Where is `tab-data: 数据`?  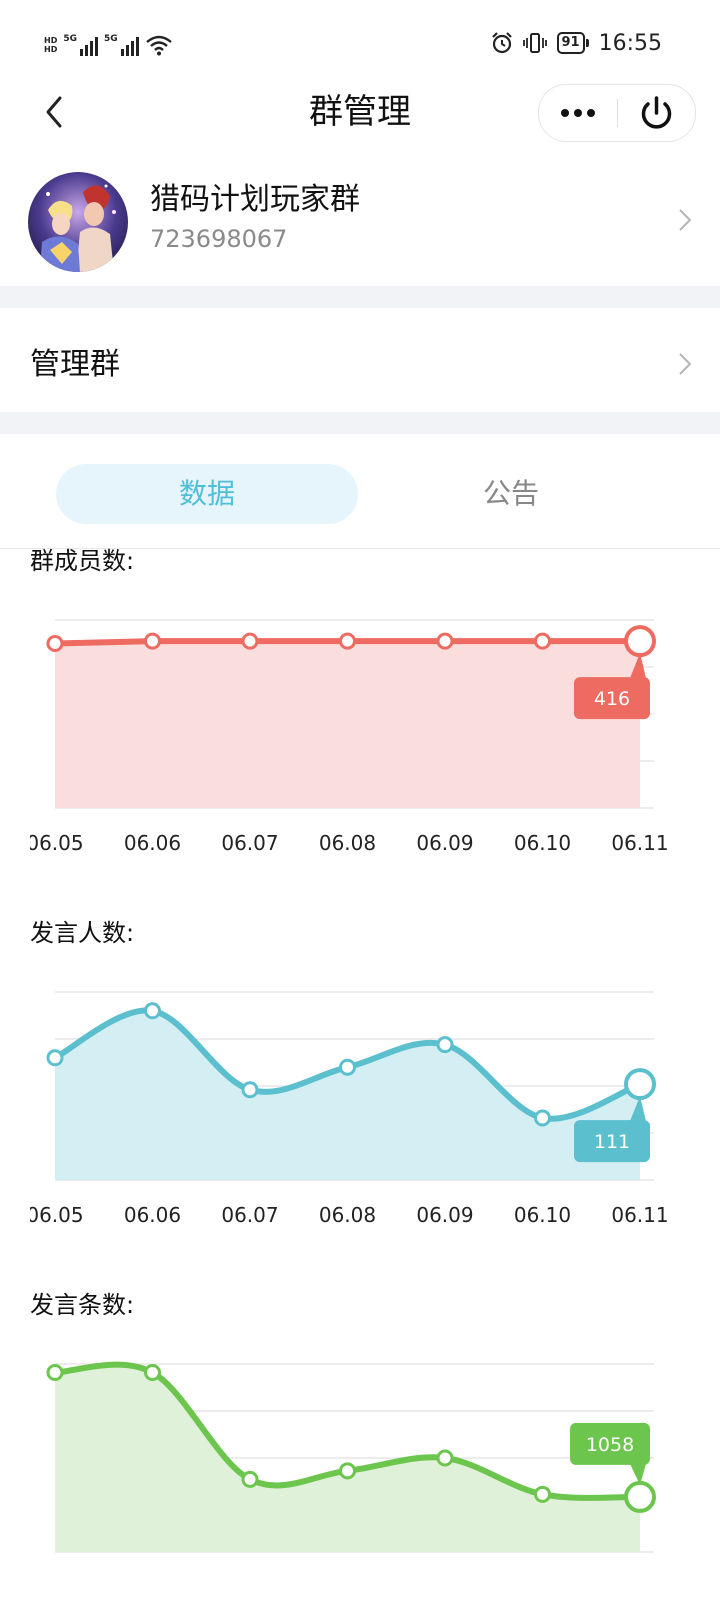
tab-data: 数据 is located at coordinates (207, 494).